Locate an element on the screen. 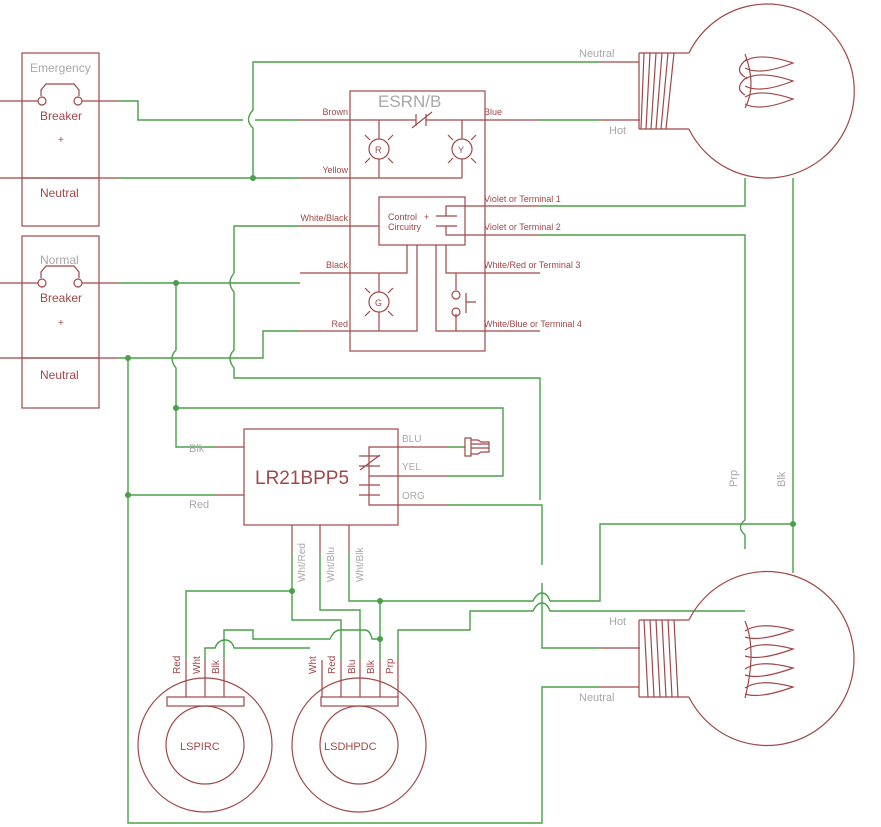  wire-normal-hot-drop is located at coordinates (193, 365).